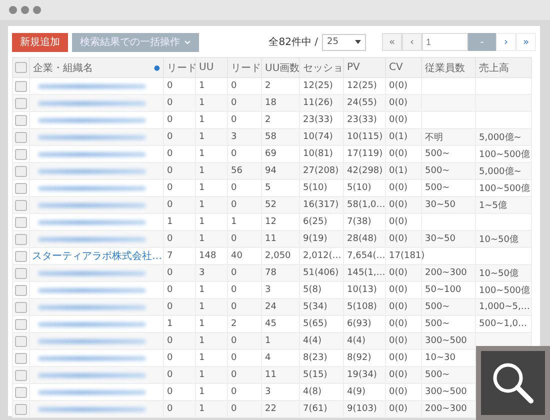 This screenshot has height=420, width=550. Describe the element at coordinates (365, 154) in the screenshot. I see `table-cell: 17(119)` at that location.